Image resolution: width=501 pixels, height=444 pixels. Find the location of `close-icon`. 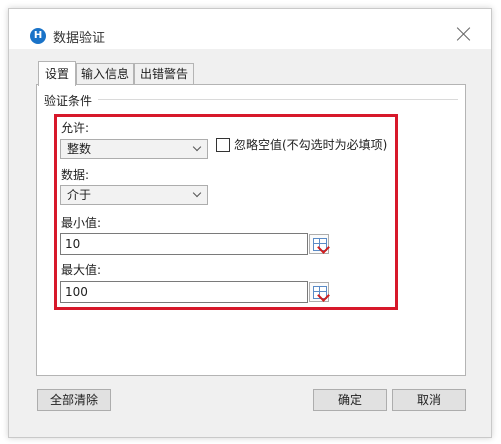

close-icon is located at coordinates (464, 34).